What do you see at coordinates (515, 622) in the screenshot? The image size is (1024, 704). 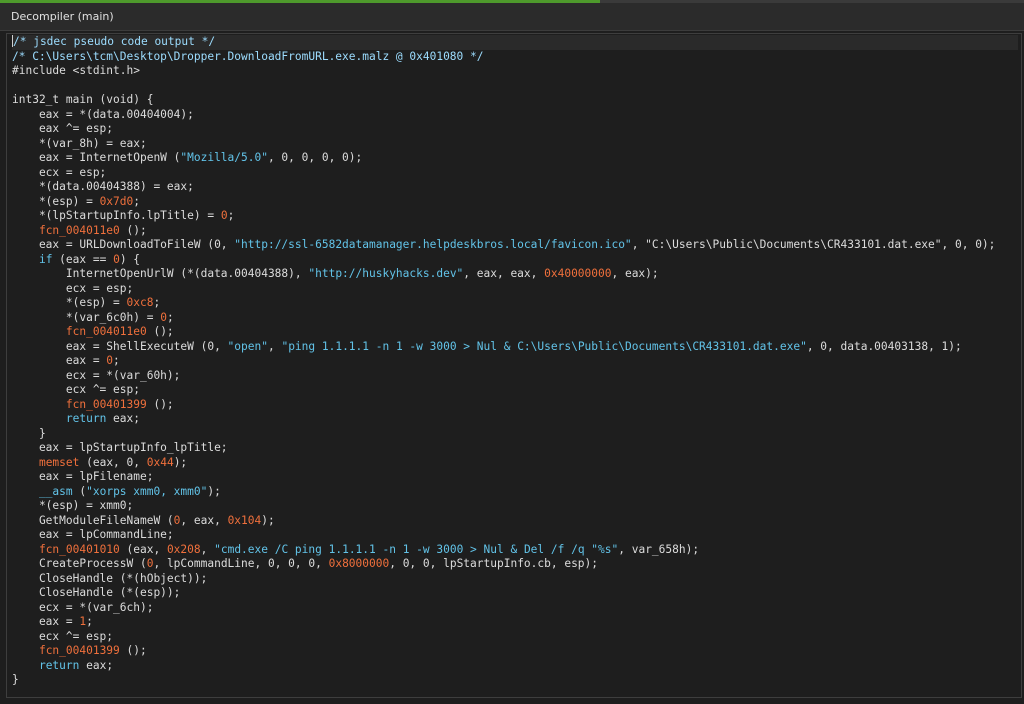 I see `code-line: eax = 1;` at bounding box center [515, 622].